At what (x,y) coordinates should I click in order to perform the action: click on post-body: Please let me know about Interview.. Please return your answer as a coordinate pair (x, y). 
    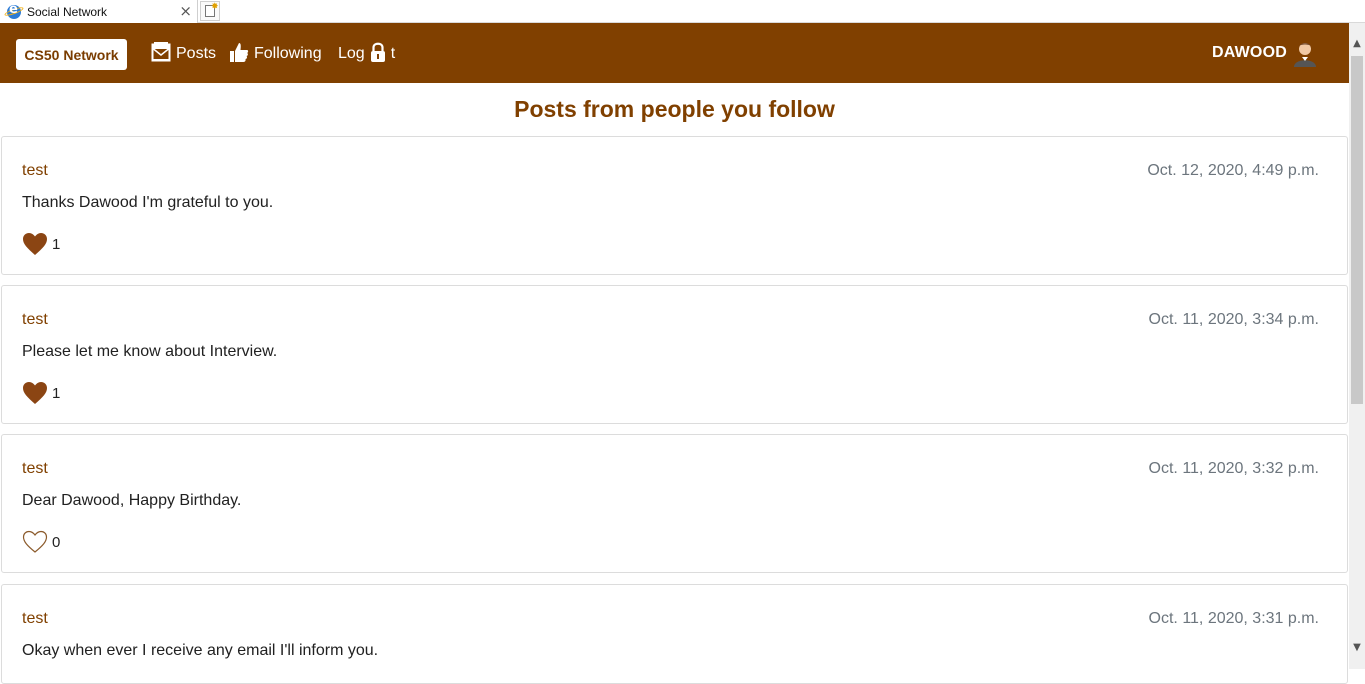
    Looking at the image, I should click on (150, 351).